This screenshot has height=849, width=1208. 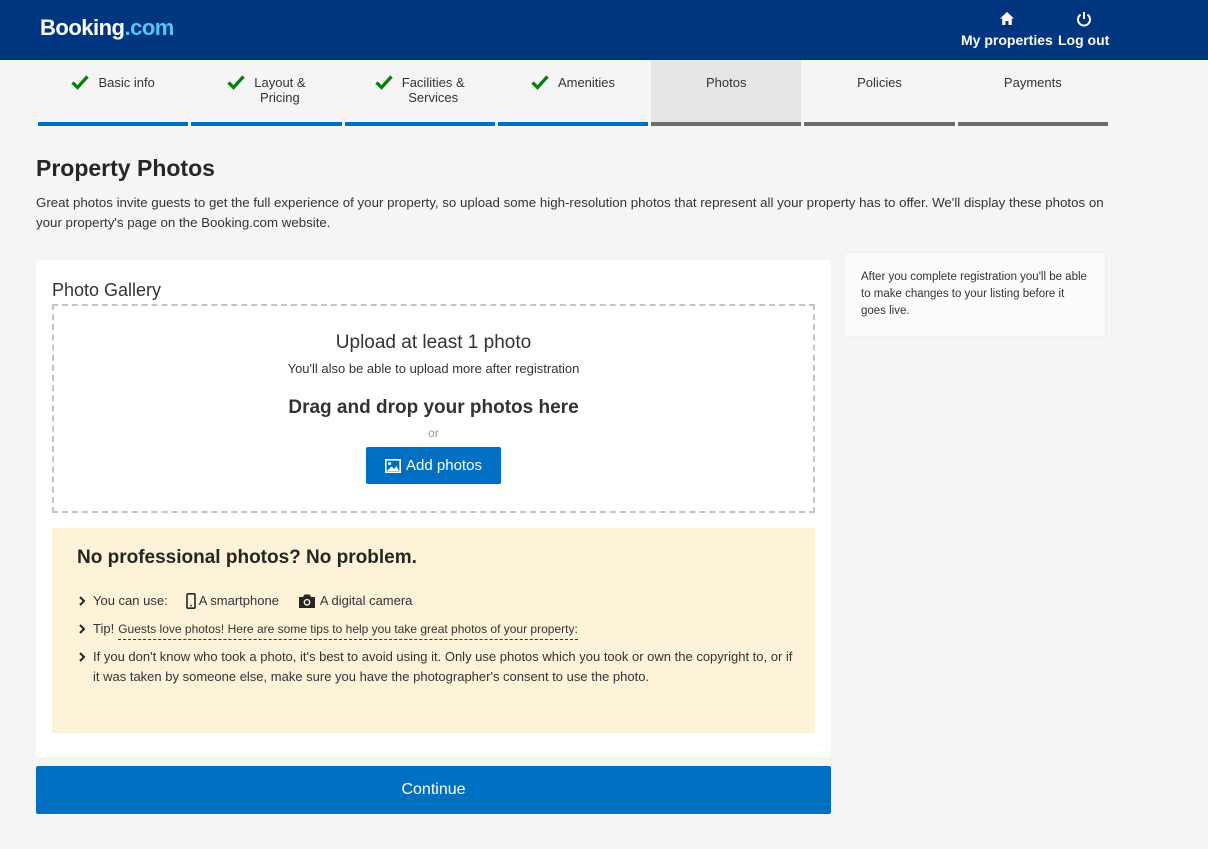 I want to click on camera-option: A digital camera, so click(x=355, y=601).